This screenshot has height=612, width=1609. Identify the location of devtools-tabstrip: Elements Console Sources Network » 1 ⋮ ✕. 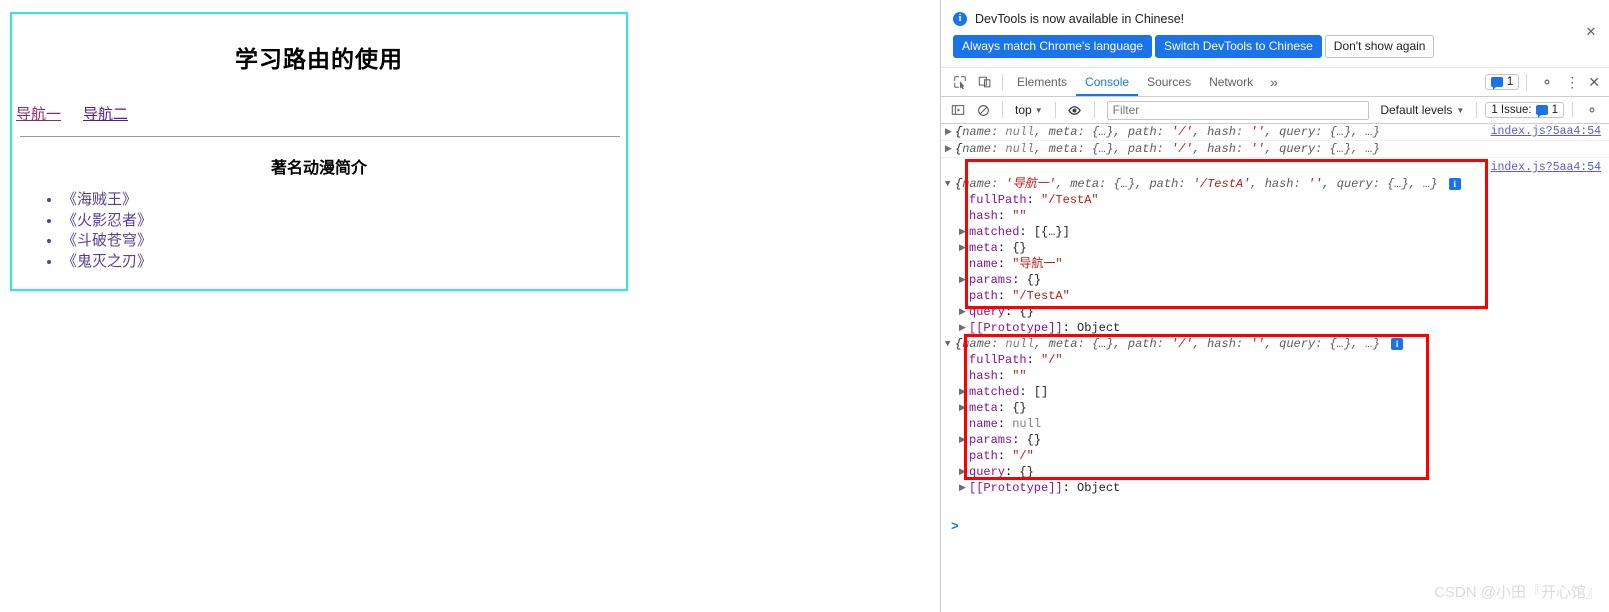
(1275, 82).